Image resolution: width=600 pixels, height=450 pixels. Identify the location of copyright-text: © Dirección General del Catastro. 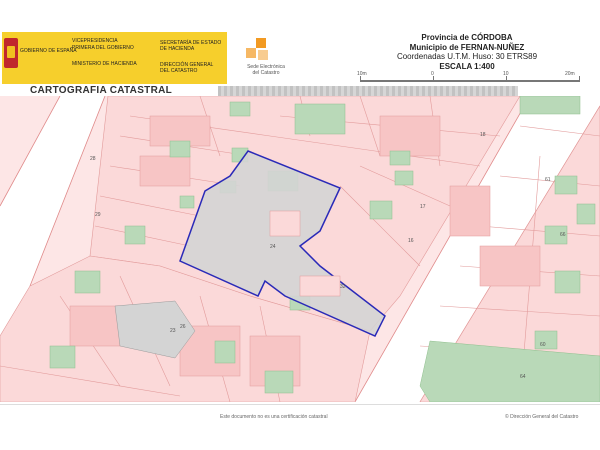
(542, 417).